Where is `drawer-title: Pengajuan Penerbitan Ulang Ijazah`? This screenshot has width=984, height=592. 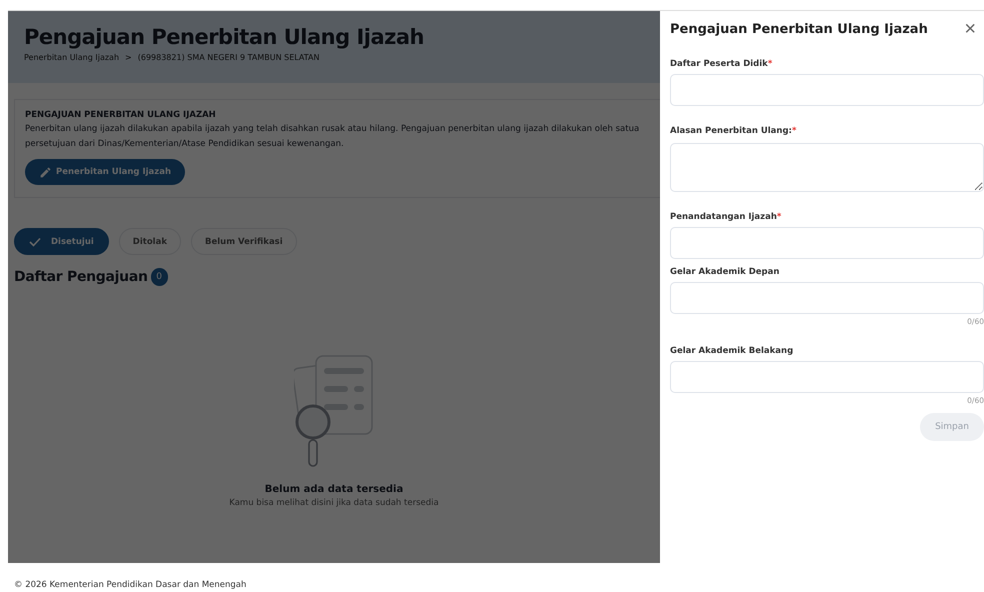
drawer-title: Pengajuan Penerbitan Ulang Ijazah is located at coordinates (799, 29).